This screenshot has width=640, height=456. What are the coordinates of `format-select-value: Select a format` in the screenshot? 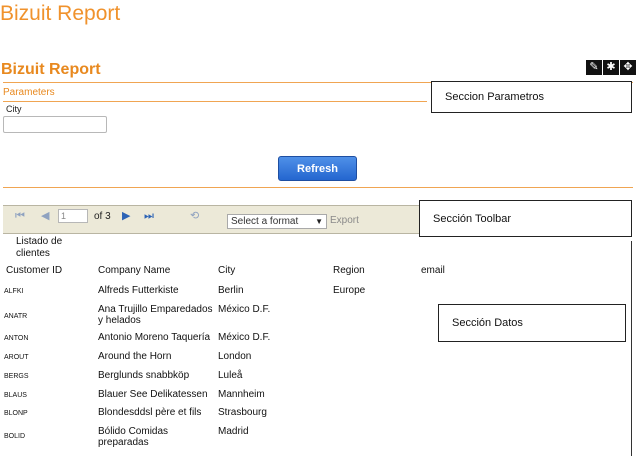 It's located at (265, 221).